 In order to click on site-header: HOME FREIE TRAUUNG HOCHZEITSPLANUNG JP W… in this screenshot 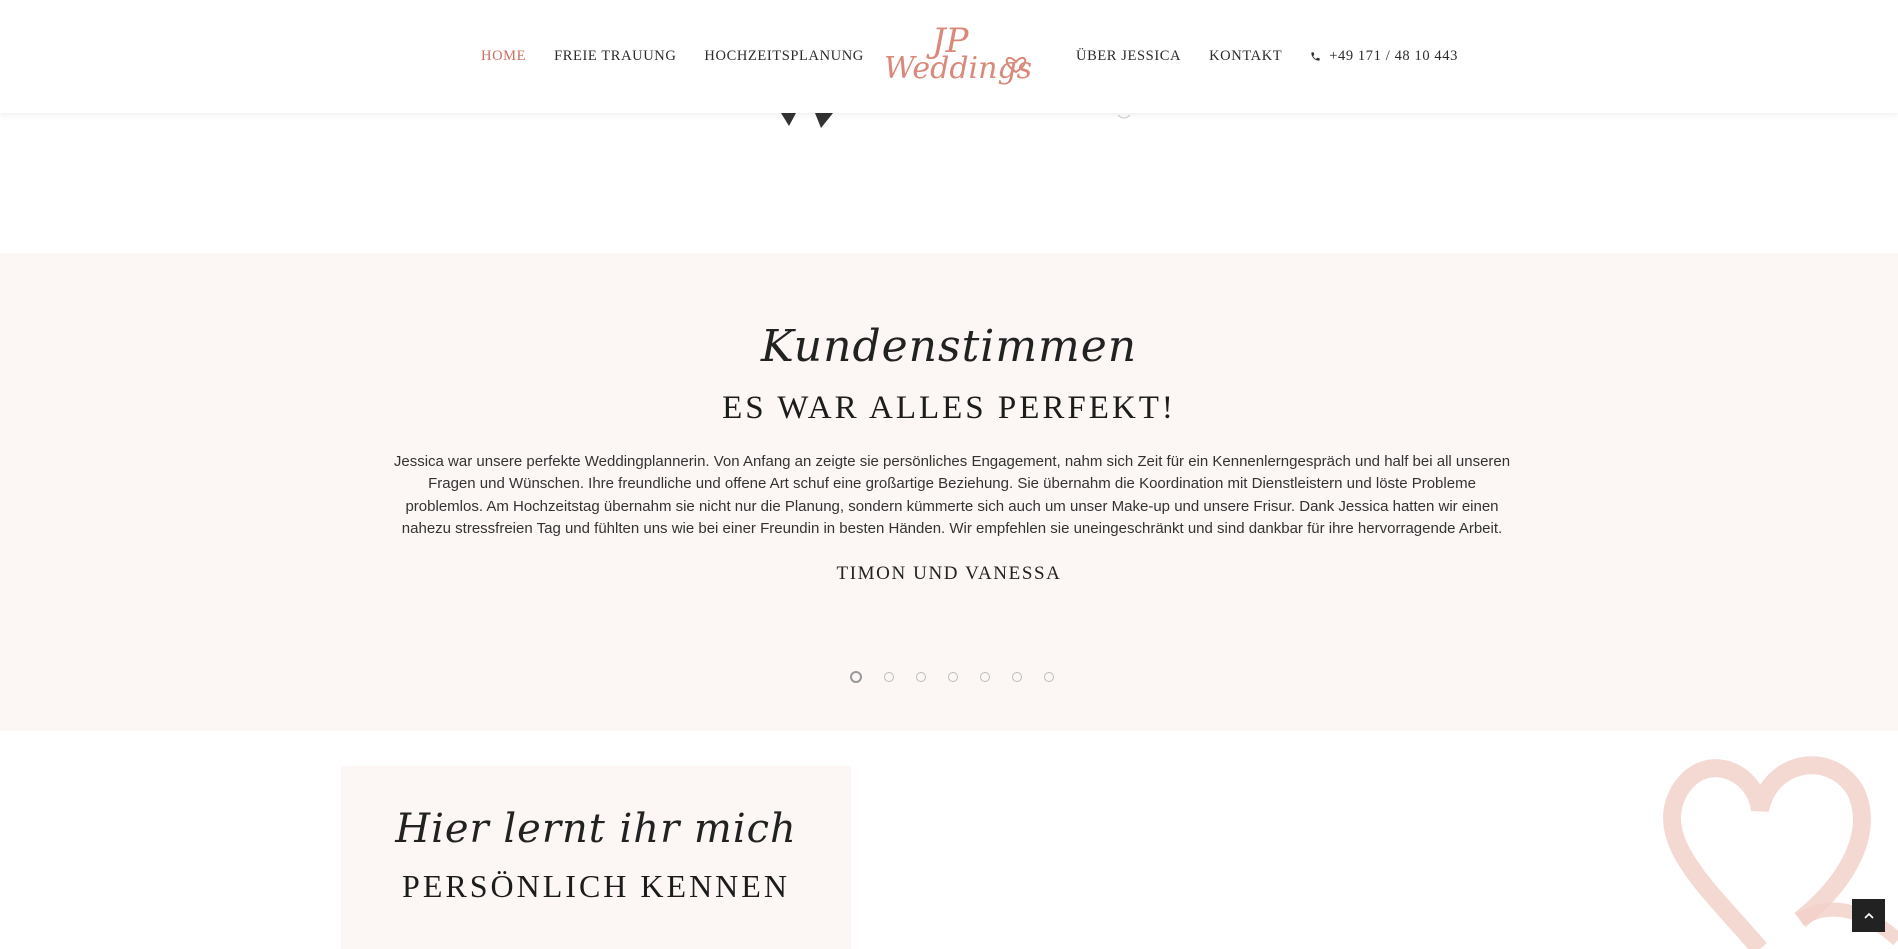, I will do `click(949, 56)`.